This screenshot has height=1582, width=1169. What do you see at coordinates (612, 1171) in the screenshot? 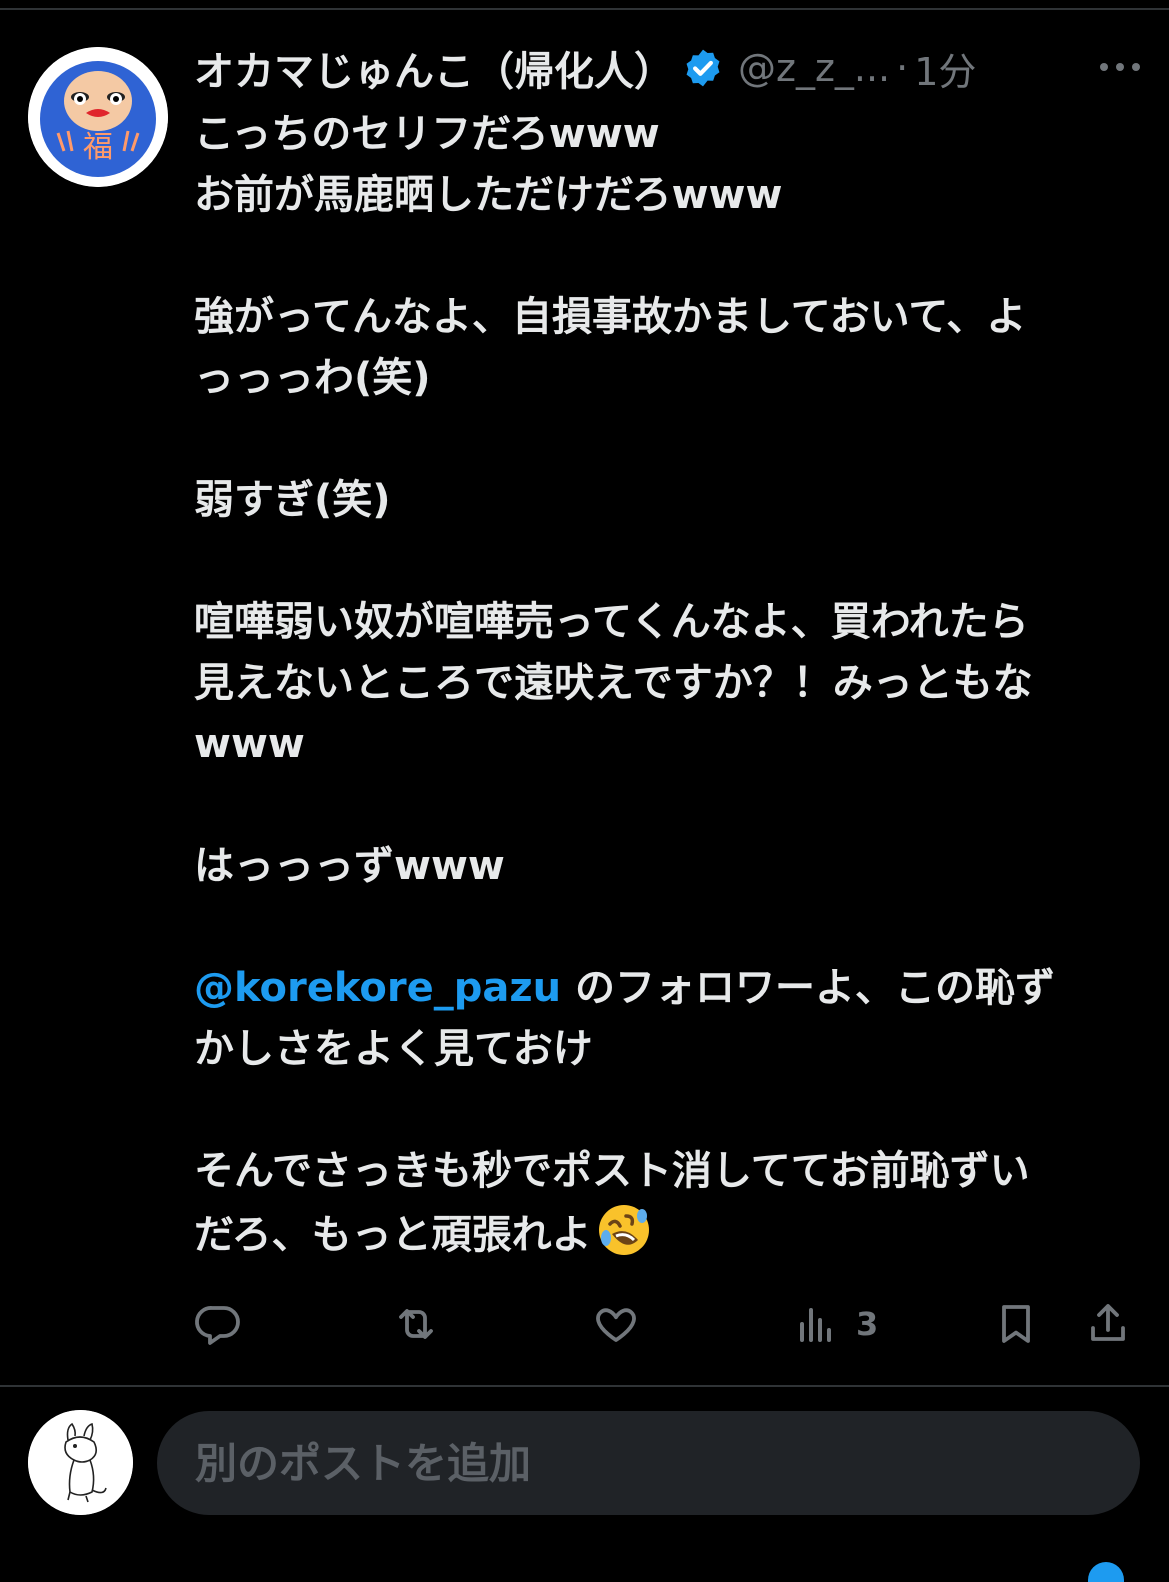
I see `tweet-line: そんでさっきも秒でポスト消しててお前恥ずい` at bounding box center [612, 1171].